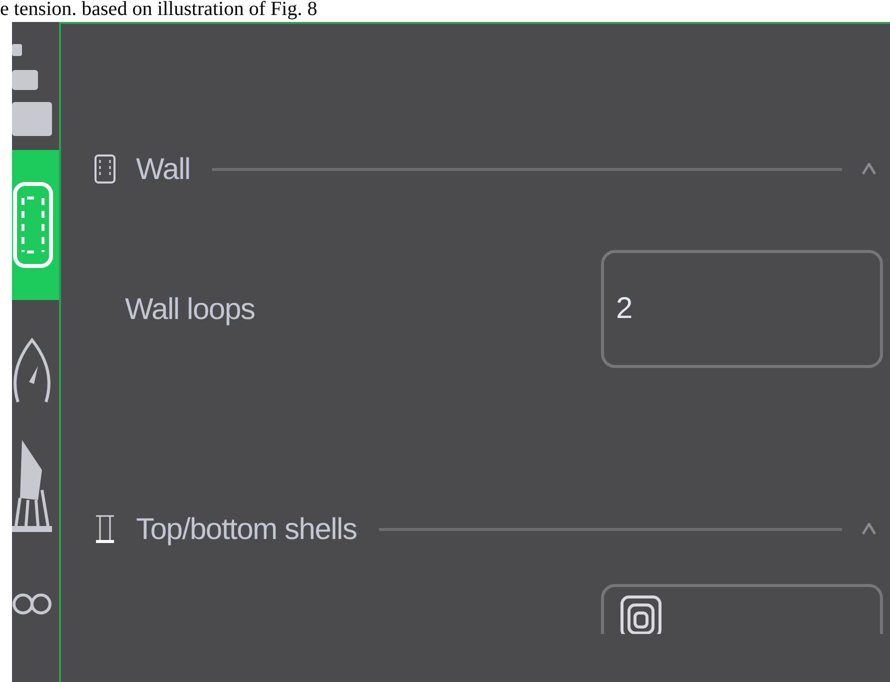 This screenshot has width=890, height=682. I want to click on caption-text: e tension. based on illustration of Fig. 8, so click(159, 10).